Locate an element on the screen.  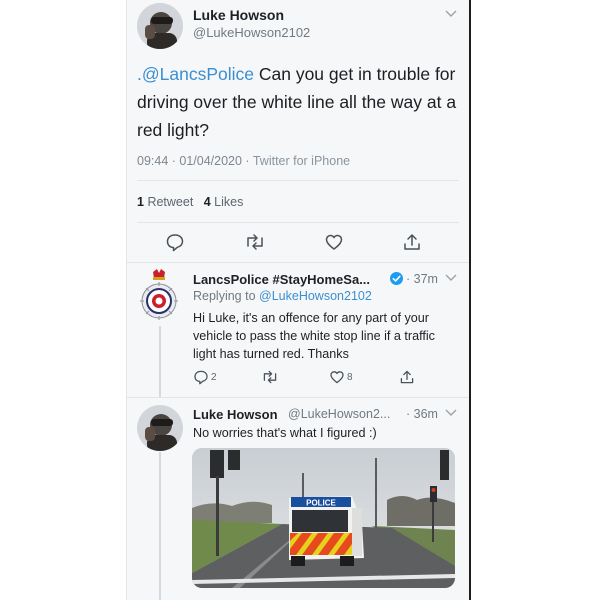
reply-author-avatar is located at coordinates (160, 428).